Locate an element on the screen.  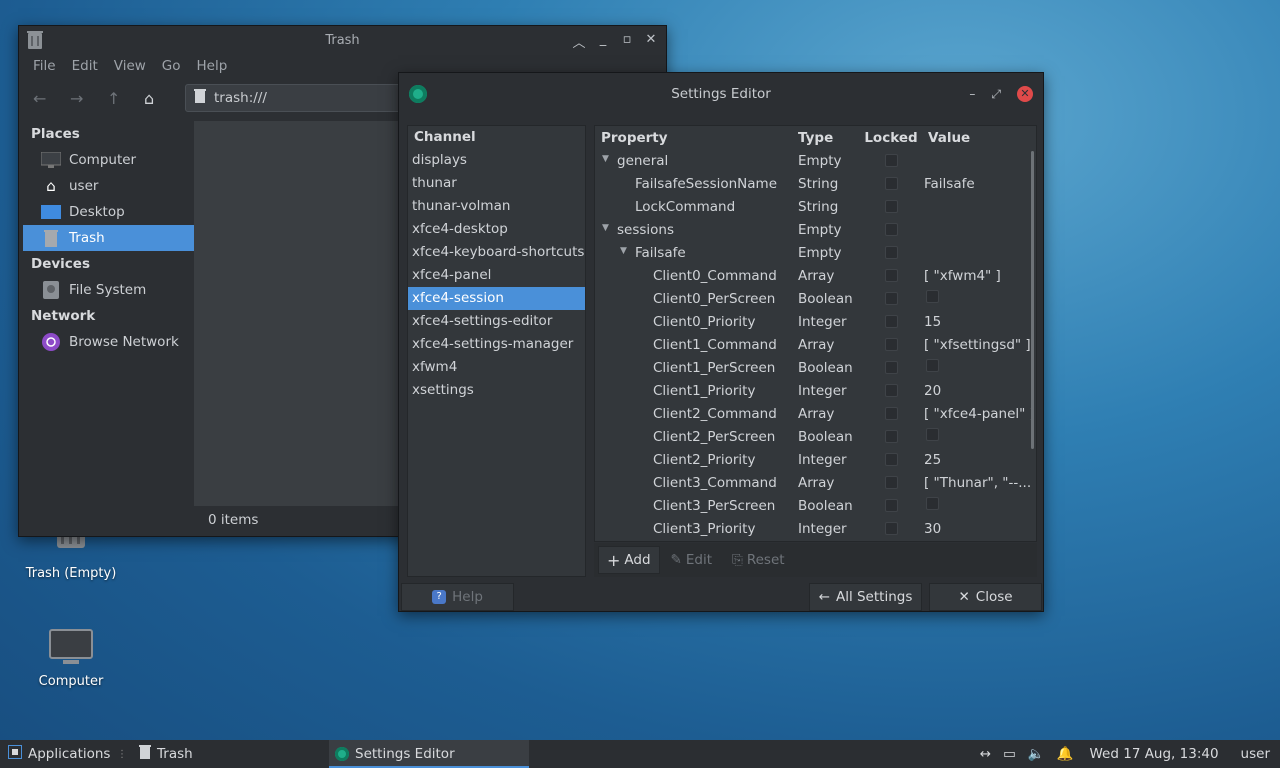
channel-item: xfce4-settings-manager is located at coordinates (496, 344).